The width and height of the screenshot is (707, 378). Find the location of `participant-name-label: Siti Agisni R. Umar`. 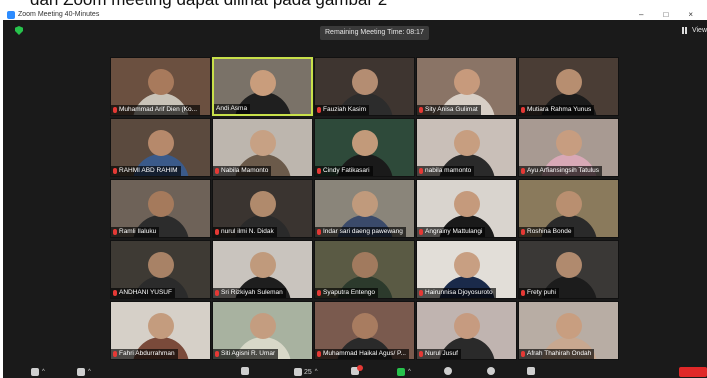

participant-name-label: Siti Agisni R. Umar is located at coordinates (246, 354).